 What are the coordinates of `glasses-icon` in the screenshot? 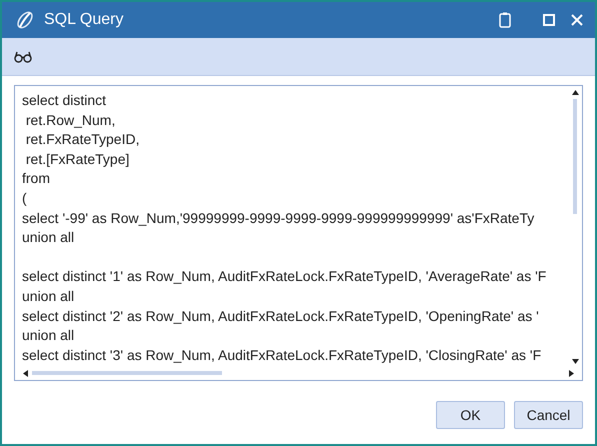 It's located at (23, 56).